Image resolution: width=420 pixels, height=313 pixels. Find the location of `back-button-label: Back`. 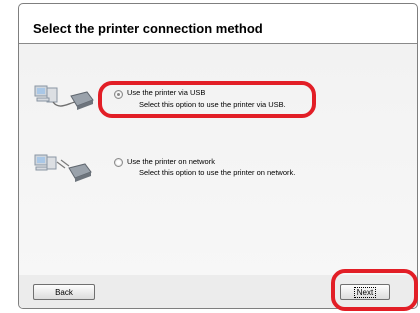

back-button-label: Back is located at coordinates (64, 292).